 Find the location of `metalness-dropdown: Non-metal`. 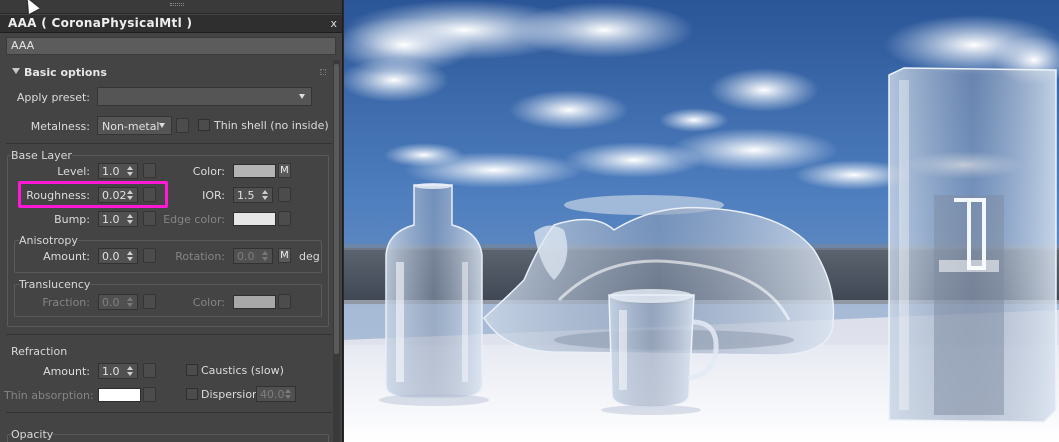

metalness-dropdown: Non-metal is located at coordinates (134, 125).